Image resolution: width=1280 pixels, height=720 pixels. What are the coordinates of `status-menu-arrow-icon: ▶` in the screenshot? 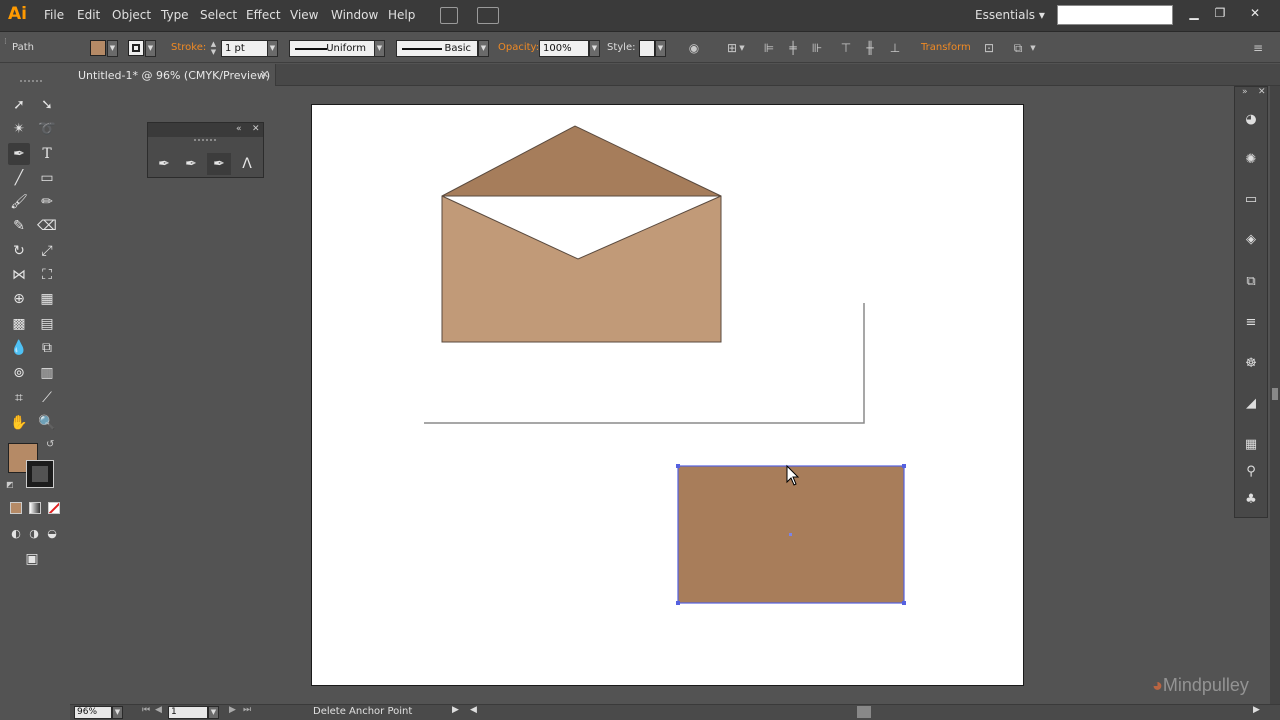 It's located at (455, 710).